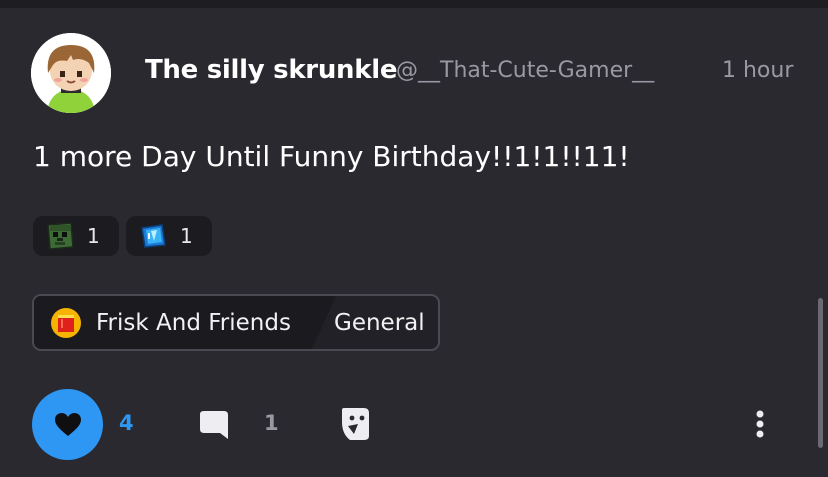  I want to click on top-edge-strip, so click(414, 4).